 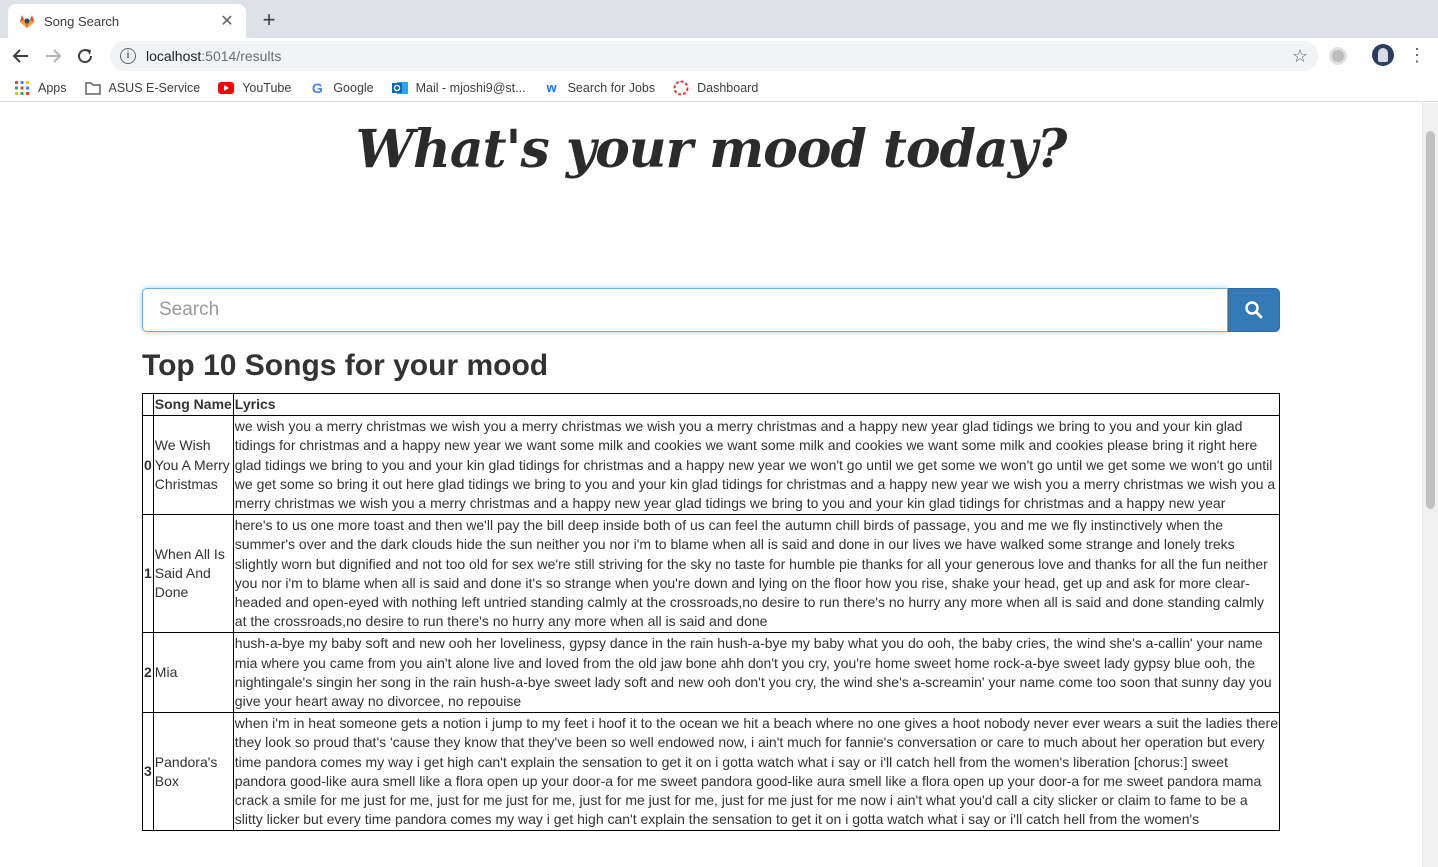 I want to click on google-icon: G, so click(x=317, y=87).